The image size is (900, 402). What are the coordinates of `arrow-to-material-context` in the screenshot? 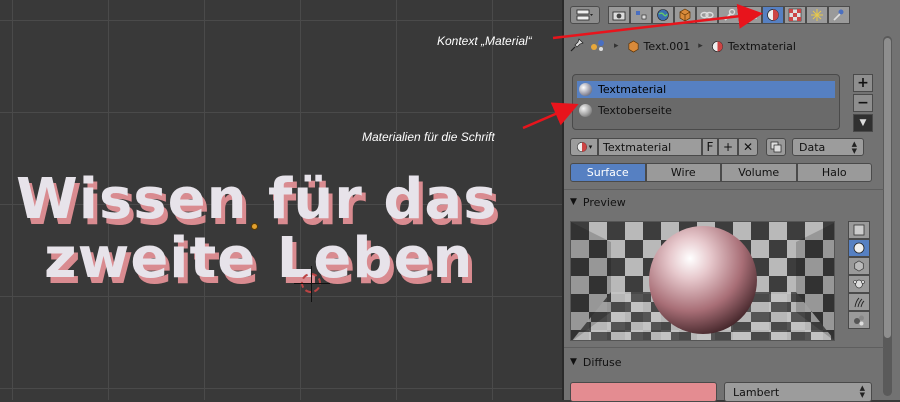 It's located at (657, 21).